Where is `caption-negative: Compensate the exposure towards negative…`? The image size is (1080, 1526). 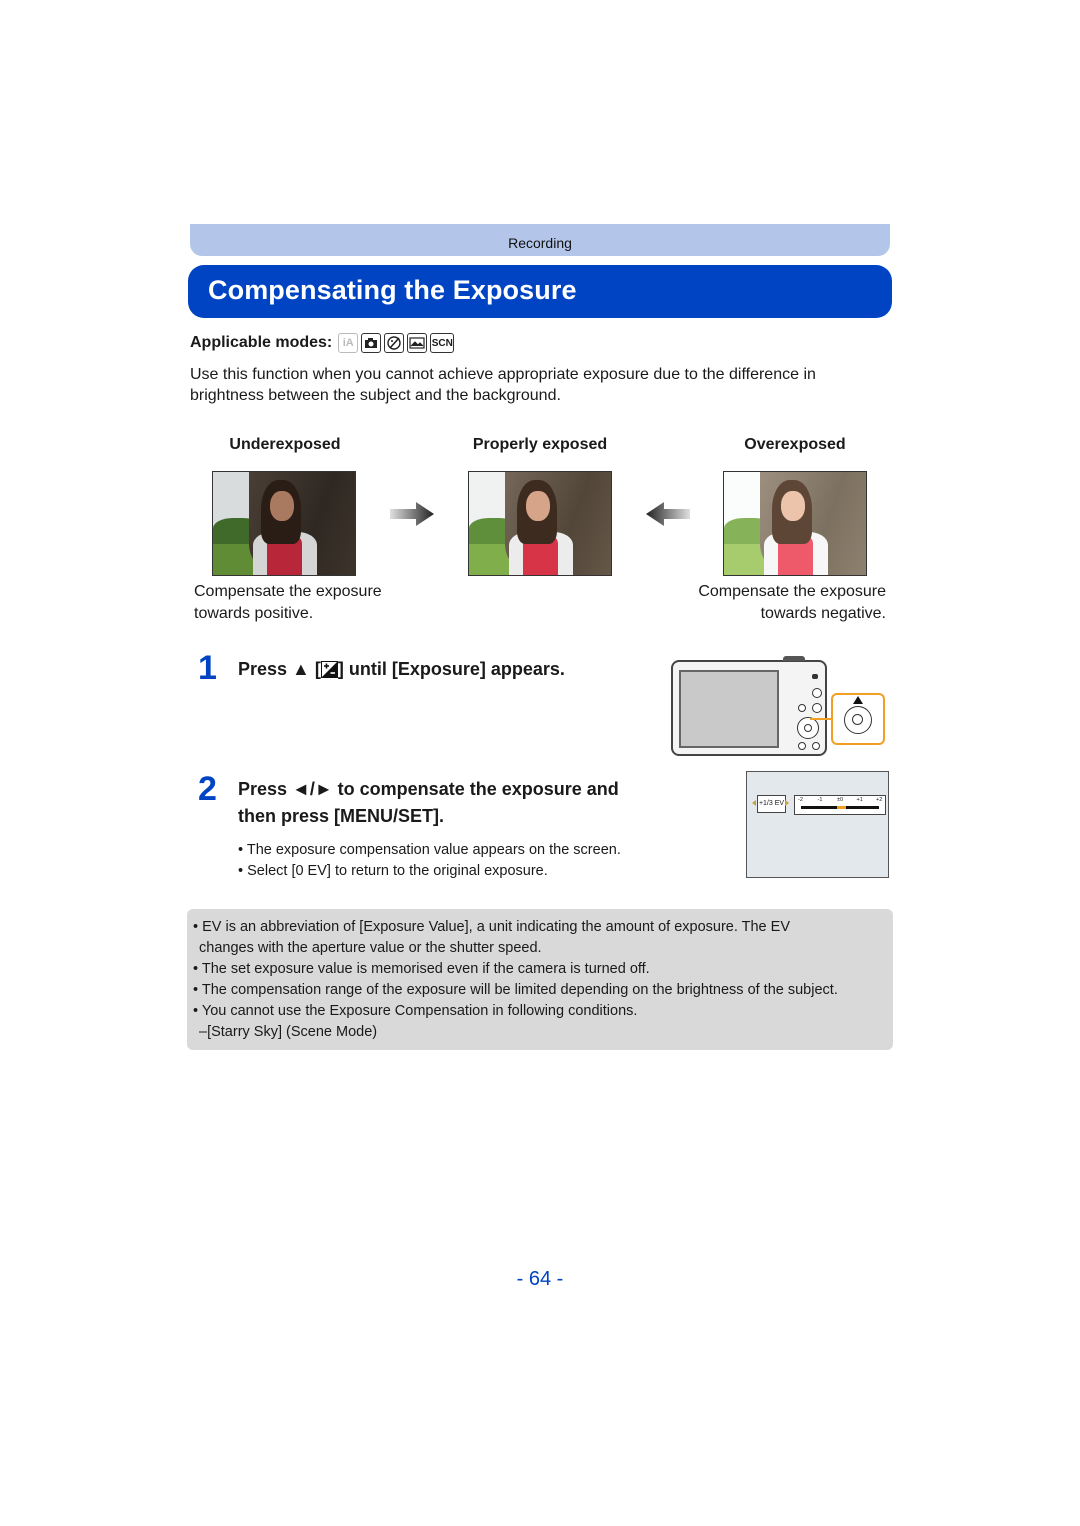
caption-negative: Compensate the exposure towards negative… is located at coordinates (768, 603).